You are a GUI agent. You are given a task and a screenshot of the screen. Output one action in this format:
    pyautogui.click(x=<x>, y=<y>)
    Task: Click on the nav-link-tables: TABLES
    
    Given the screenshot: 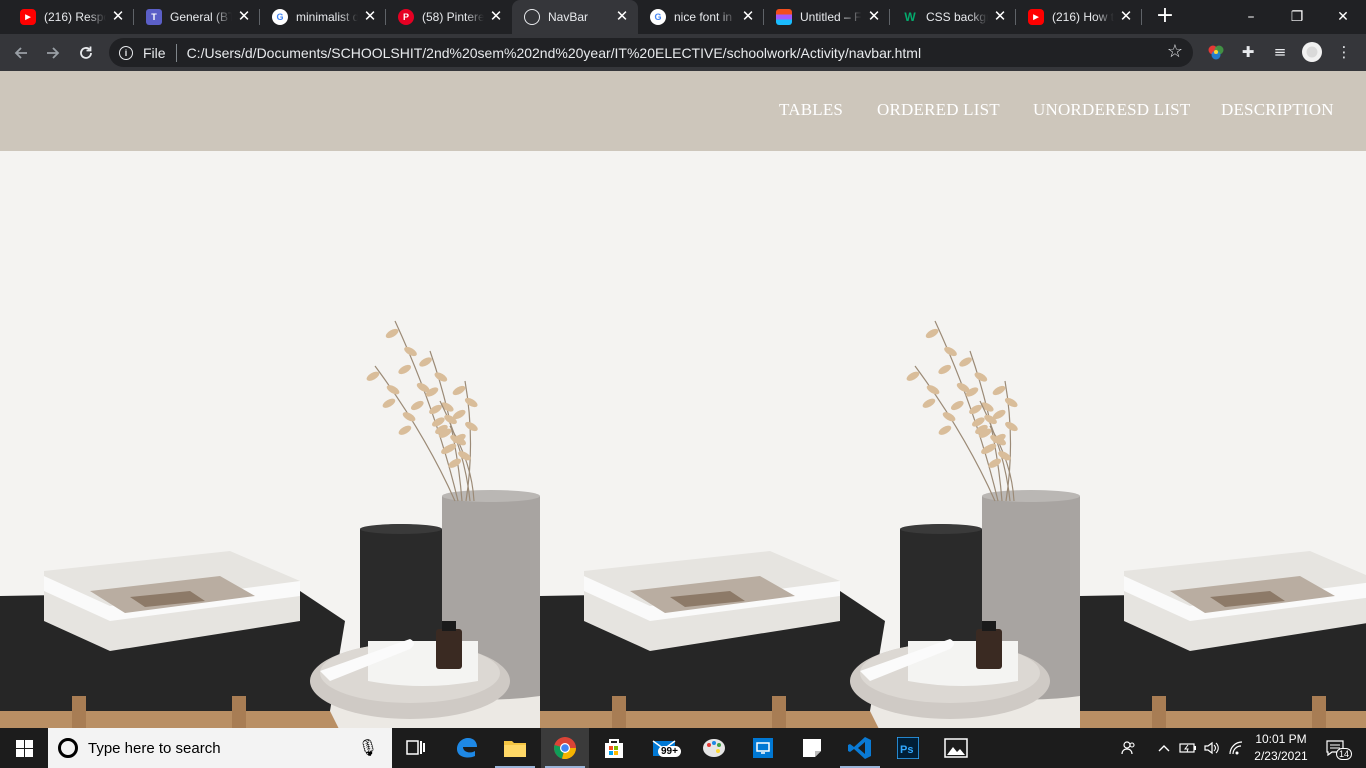 What is the action you would take?
    pyautogui.click(x=811, y=110)
    